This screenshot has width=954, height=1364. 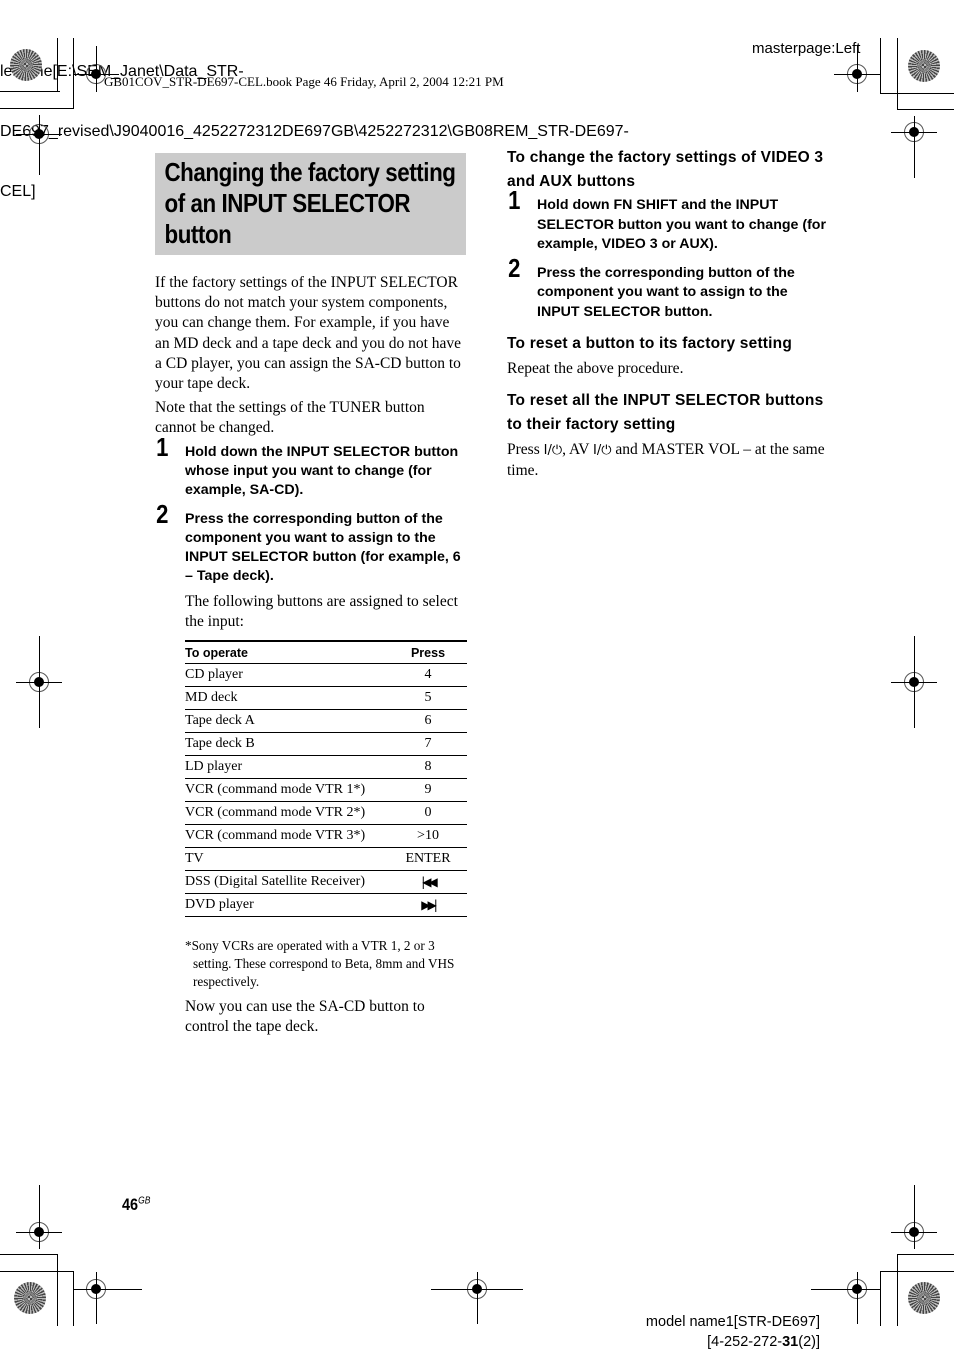 What do you see at coordinates (790, 1342) in the screenshot?
I see `part-number-bold: 31` at bounding box center [790, 1342].